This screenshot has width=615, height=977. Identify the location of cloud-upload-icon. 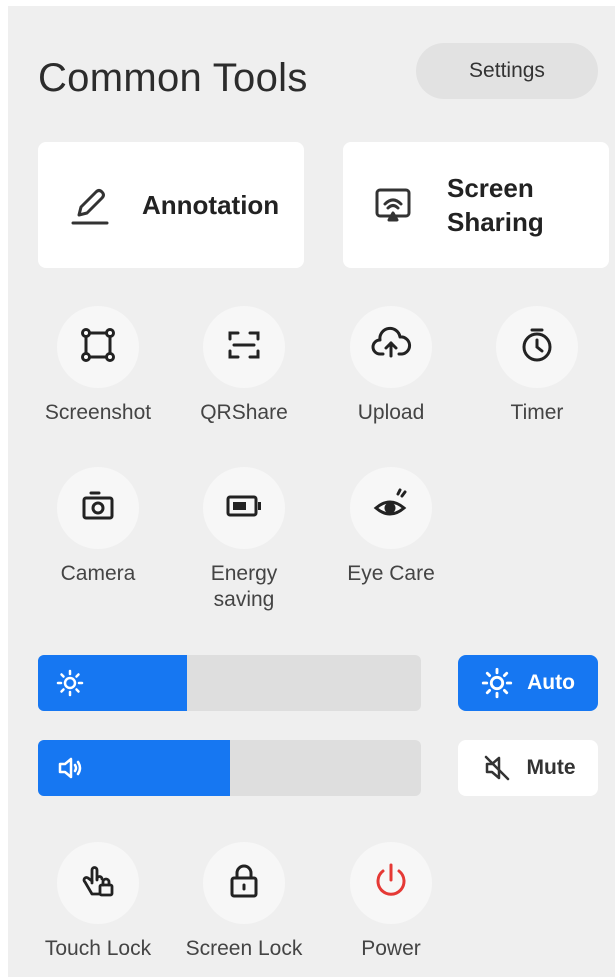
(391, 347).